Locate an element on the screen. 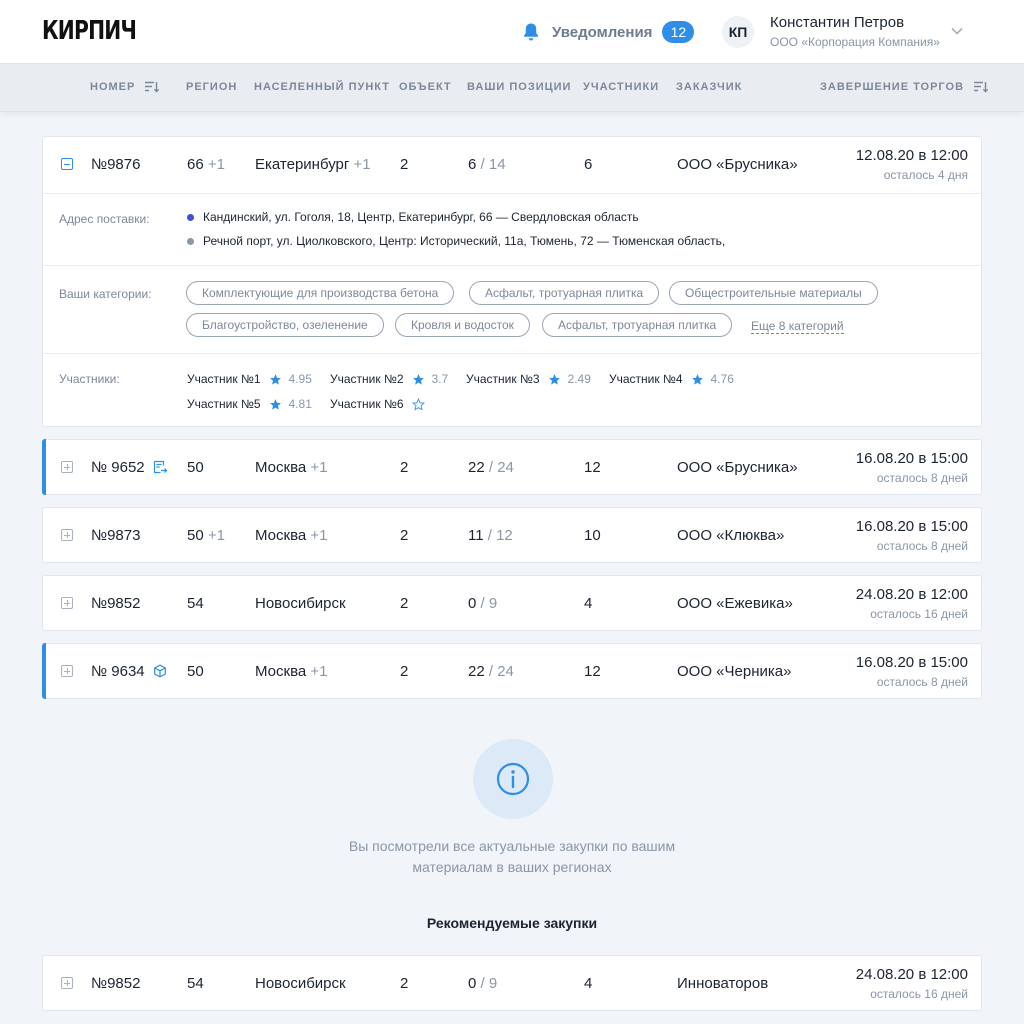 The height and width of the screenshot is (1024, 1024). order-positions: 11 / 12 is located at coordinates (490, 535).